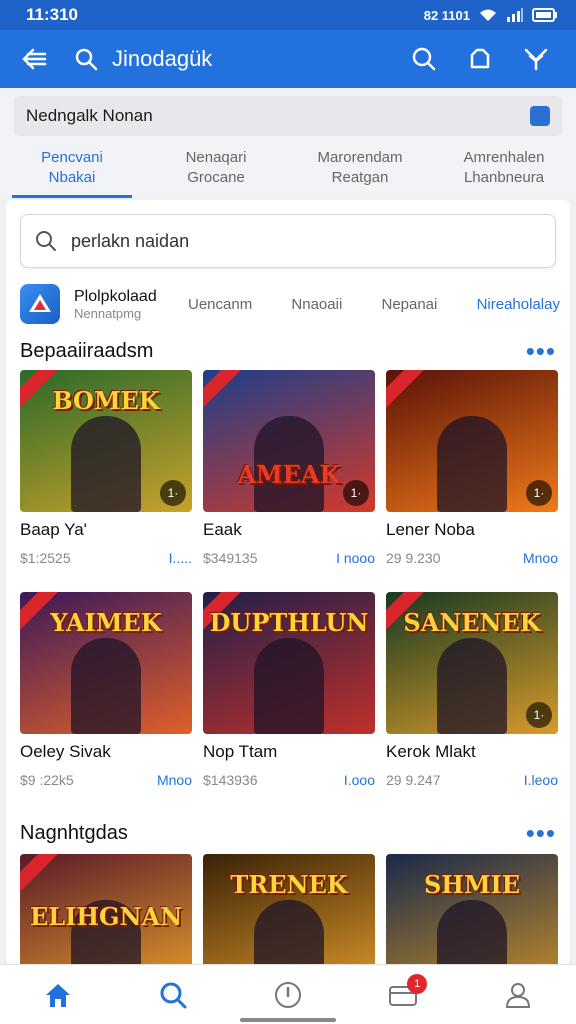 This screenshot has height=1024, width=576. I want to click on filter-chip: Nepanai, so click(409, 304).